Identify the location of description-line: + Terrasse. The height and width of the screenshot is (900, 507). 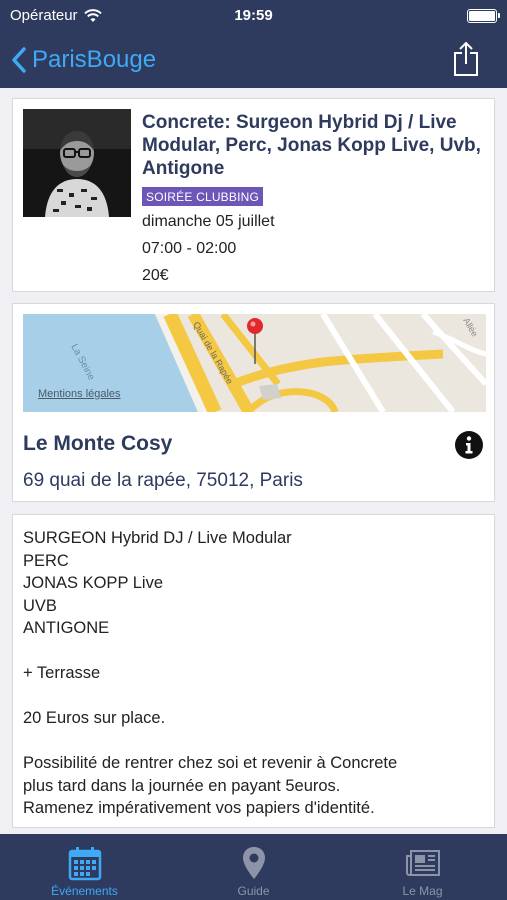
(62, 673).